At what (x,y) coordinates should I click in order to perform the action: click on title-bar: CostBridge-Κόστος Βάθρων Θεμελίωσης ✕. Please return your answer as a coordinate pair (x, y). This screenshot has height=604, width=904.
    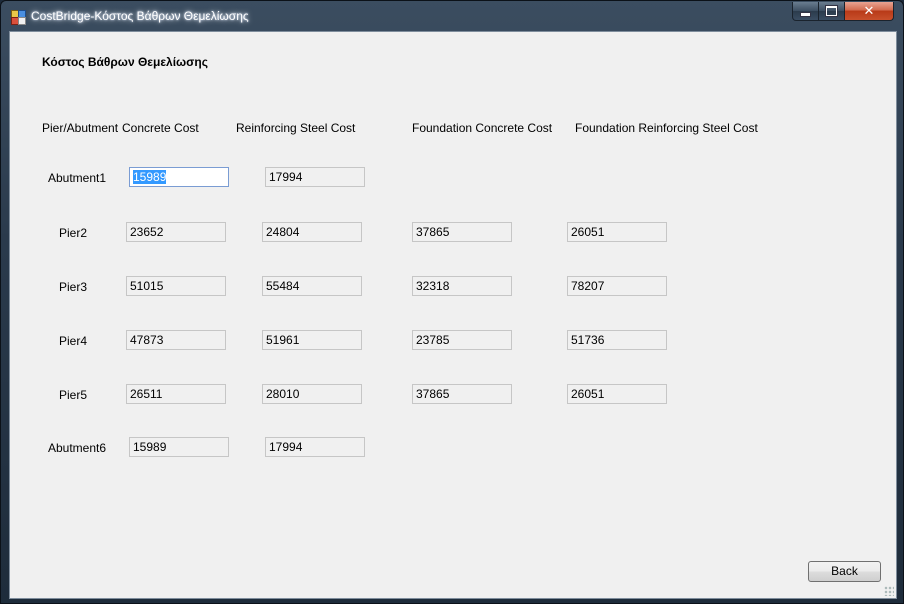
    Looking at the image, I should click on (452, 16).